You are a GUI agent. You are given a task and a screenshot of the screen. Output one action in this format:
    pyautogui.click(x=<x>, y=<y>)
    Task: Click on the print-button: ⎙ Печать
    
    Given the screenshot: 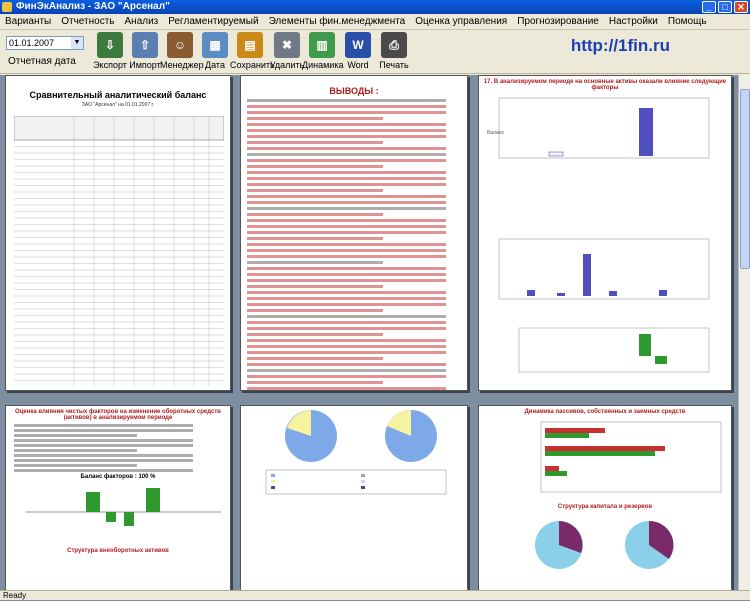 What is the action you would take?
    pyautogui.click(x=394, y=52)
    